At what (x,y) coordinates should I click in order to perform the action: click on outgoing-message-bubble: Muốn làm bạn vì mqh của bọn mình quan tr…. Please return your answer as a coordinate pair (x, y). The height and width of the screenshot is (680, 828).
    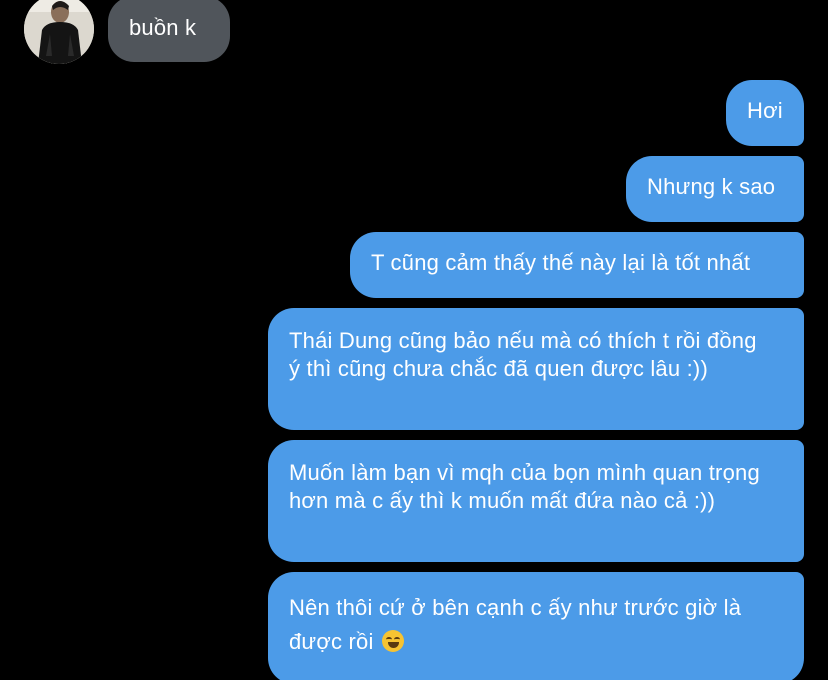
    Looking at the image, I should click on (536, 501).